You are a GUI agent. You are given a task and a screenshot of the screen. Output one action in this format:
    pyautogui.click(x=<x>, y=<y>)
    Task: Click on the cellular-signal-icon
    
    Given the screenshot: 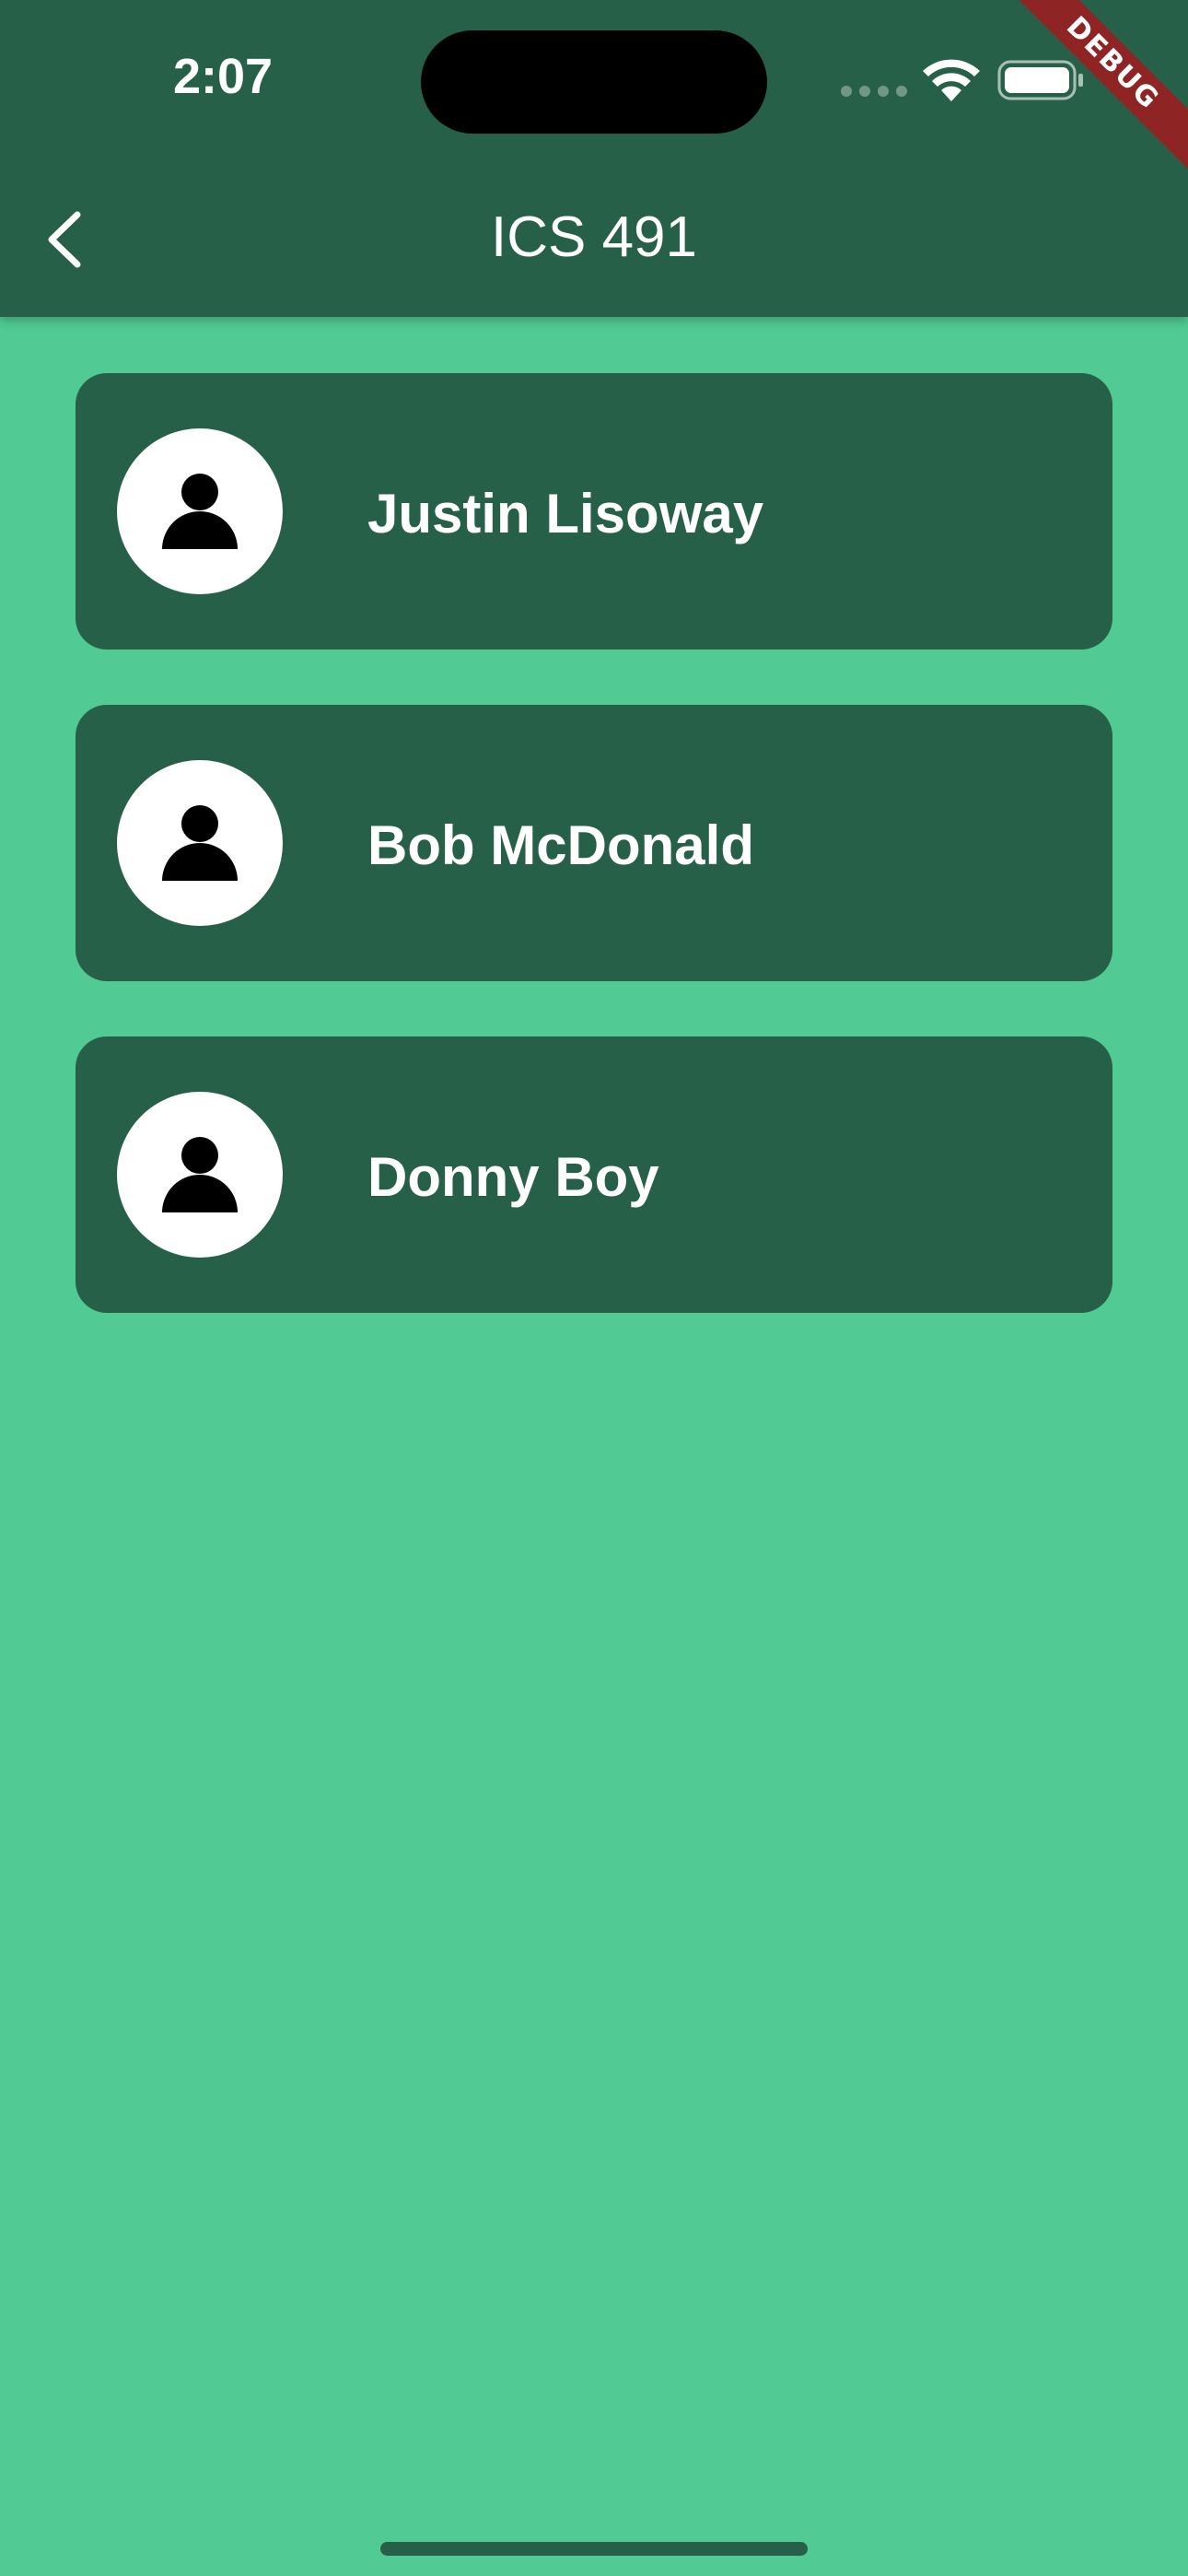 What is the action you would take?
    pyautogui.click(x=874, y=91)
    